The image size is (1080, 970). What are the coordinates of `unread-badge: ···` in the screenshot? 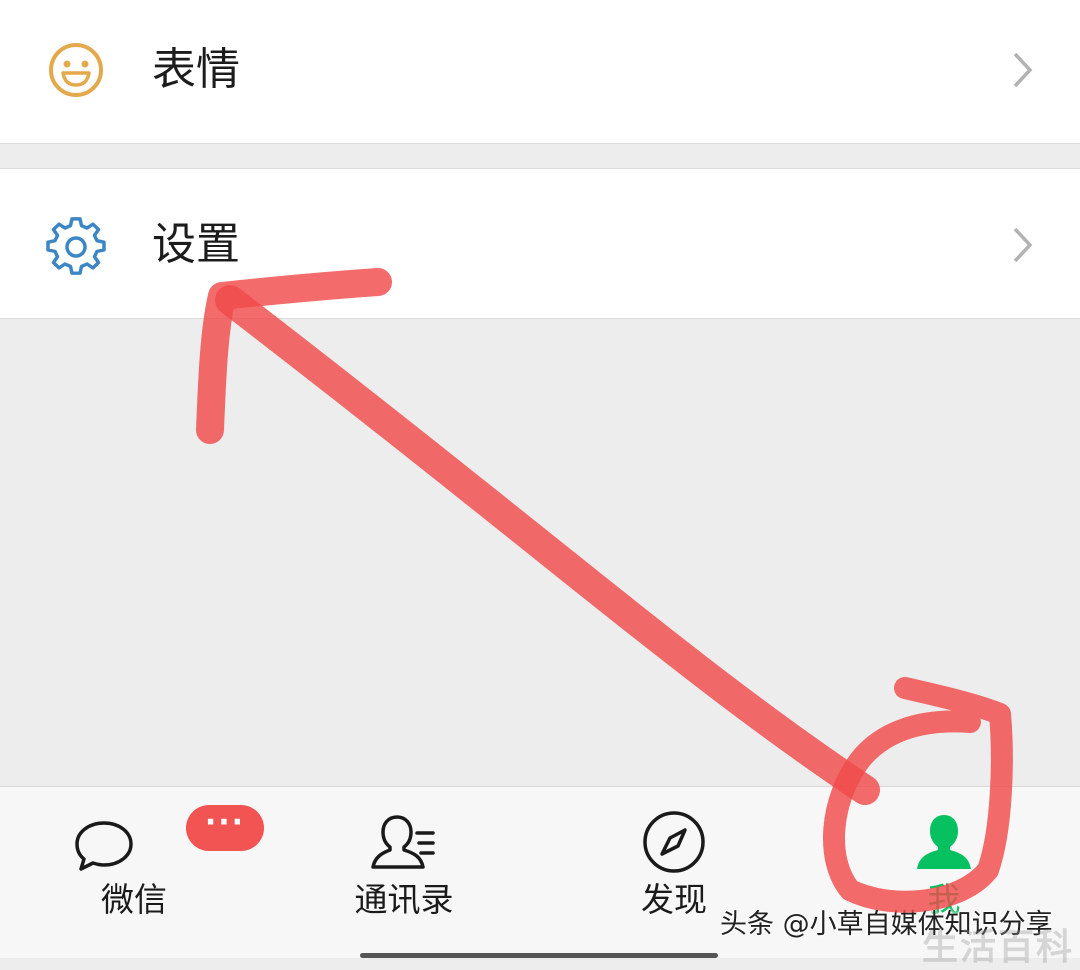 It's located at (225, 828).